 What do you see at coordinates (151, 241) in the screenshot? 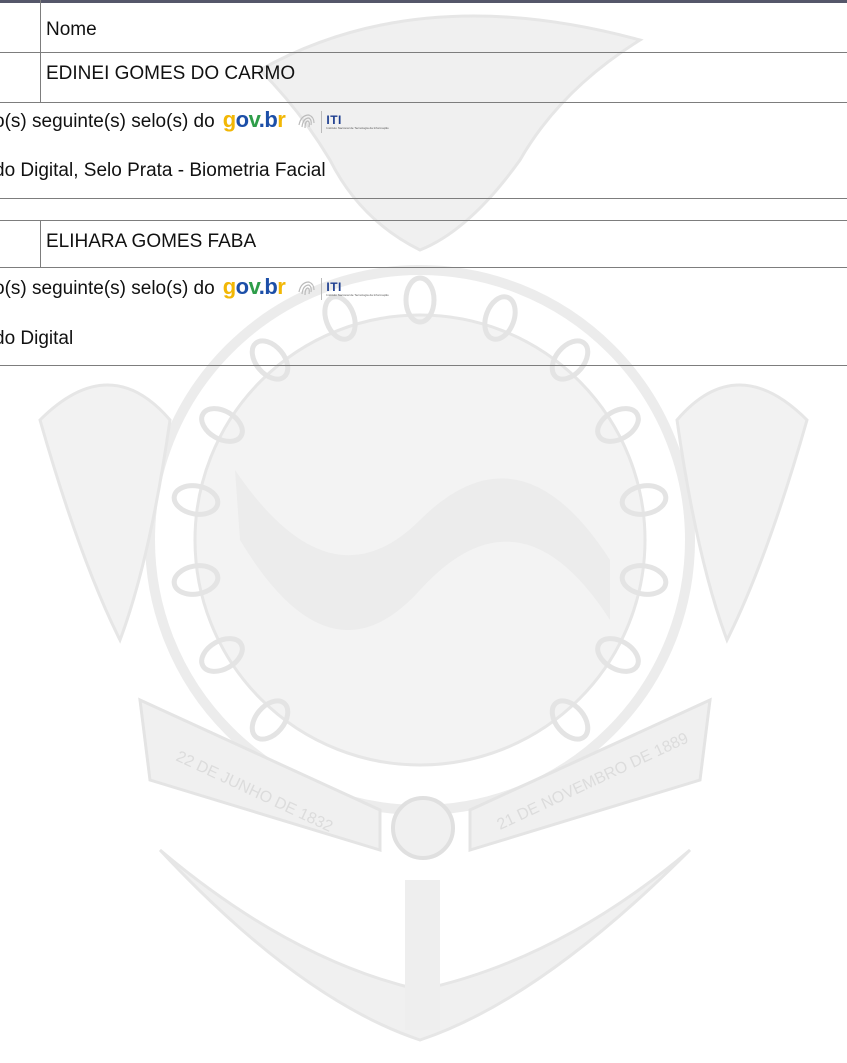
I see `signer-name: ELIHARA GOMES FABA` at bounding box center [151, 241].